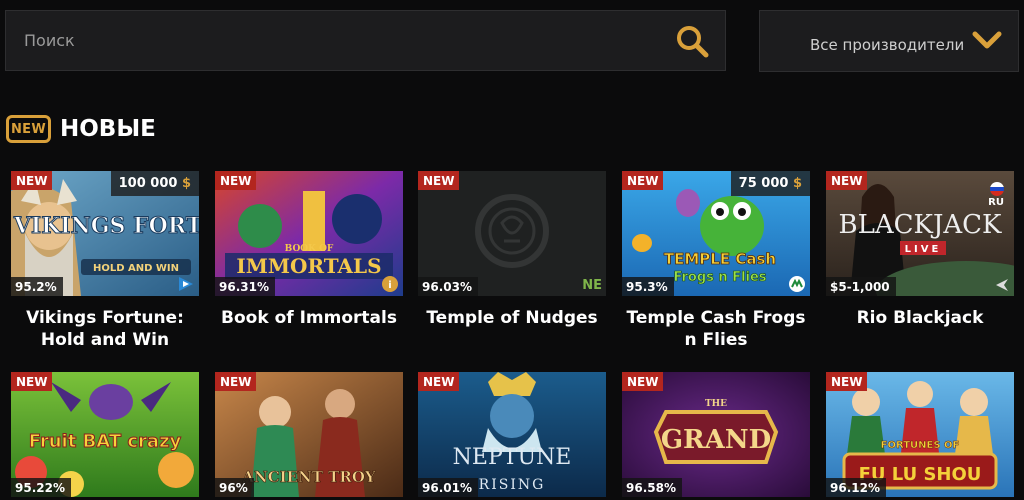 The height and width of the screenshot is (500, 1024). What do you see at coordinates (692, 41) in the screenshot?
I see `search-icon` at bounding box center [692, 41].